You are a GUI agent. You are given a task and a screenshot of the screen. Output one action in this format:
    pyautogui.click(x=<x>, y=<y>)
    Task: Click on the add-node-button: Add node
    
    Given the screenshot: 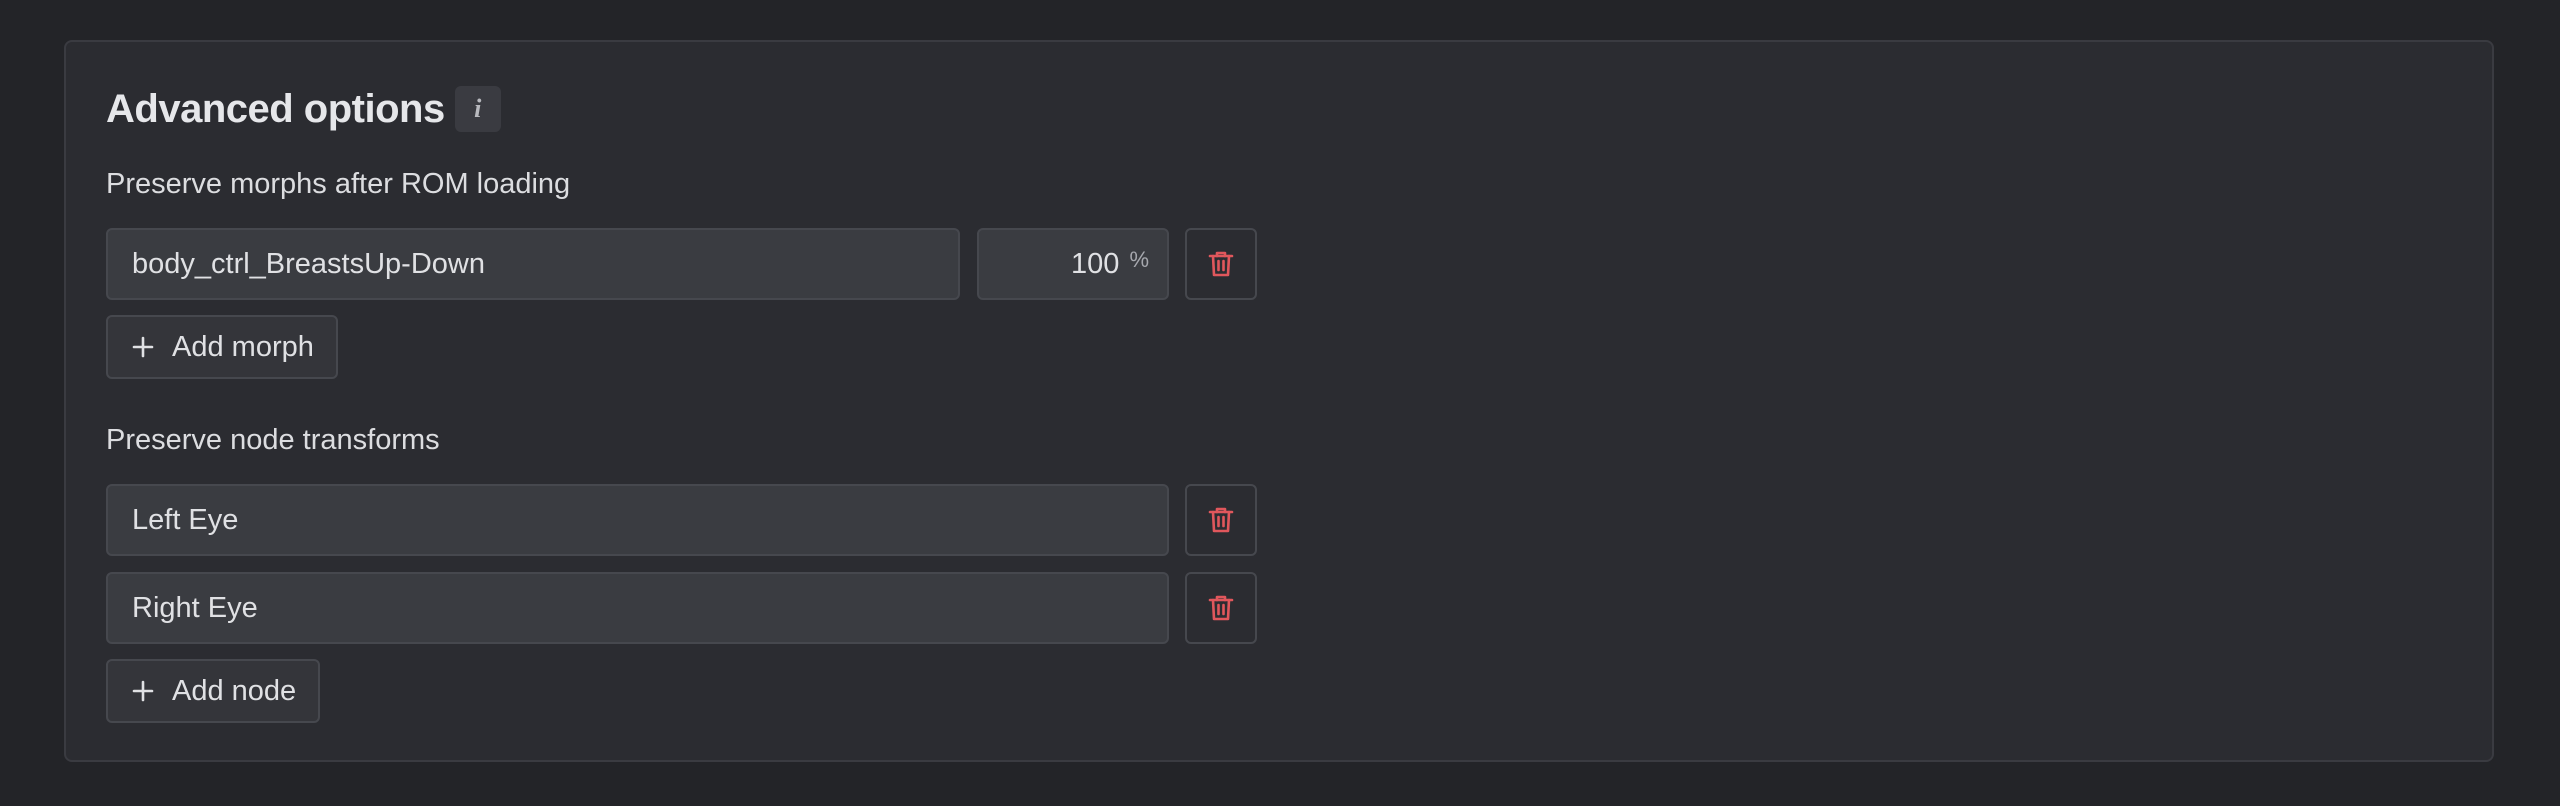 What is the action you would take?
    pyautogui.click(x=213, y=691)
    